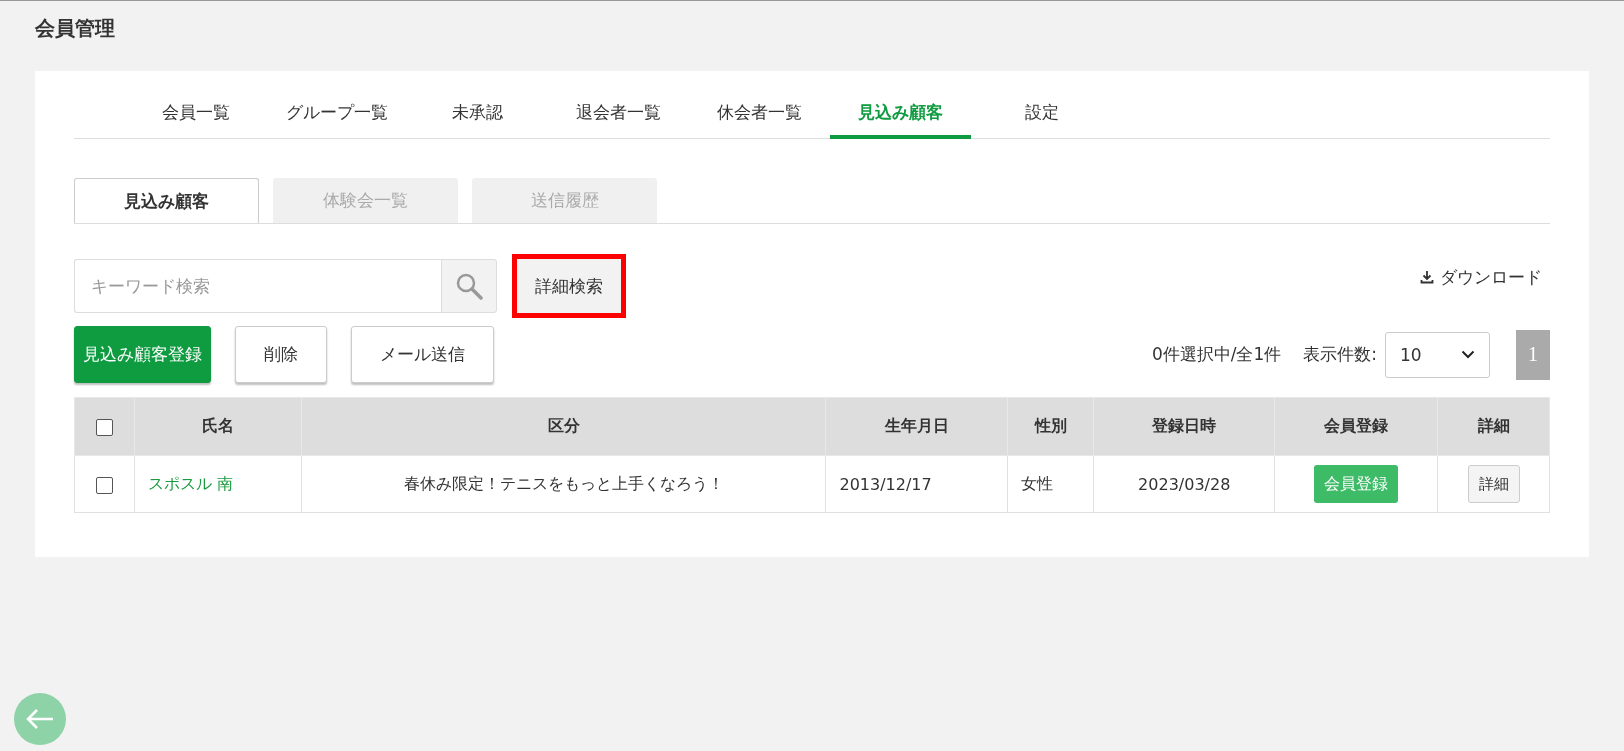 The height and width of the screenshot is (751, 1624). What do you see at coordinates (218, 426) in the screenshot?
I see `column-header: 氏名` at bounding box center [218, 426].